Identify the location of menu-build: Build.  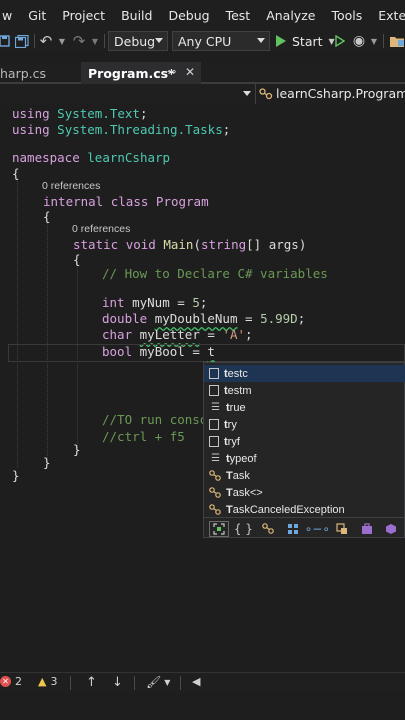
(136, 15).